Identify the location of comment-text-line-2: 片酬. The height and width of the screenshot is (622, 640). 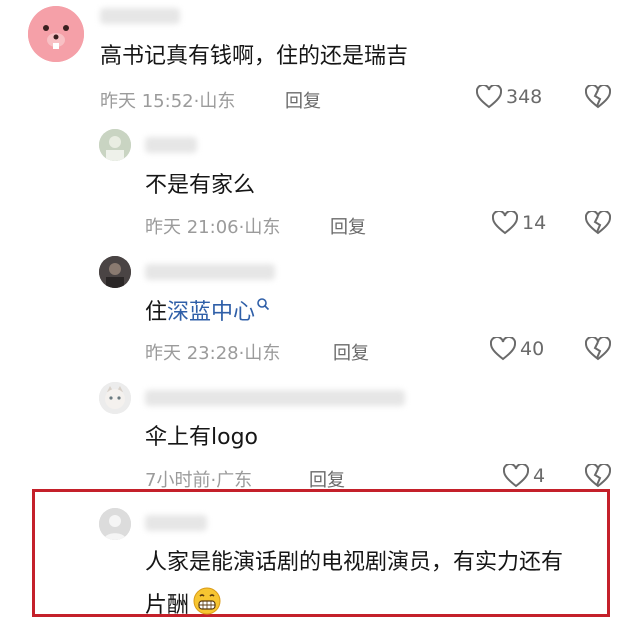
(183, 603).